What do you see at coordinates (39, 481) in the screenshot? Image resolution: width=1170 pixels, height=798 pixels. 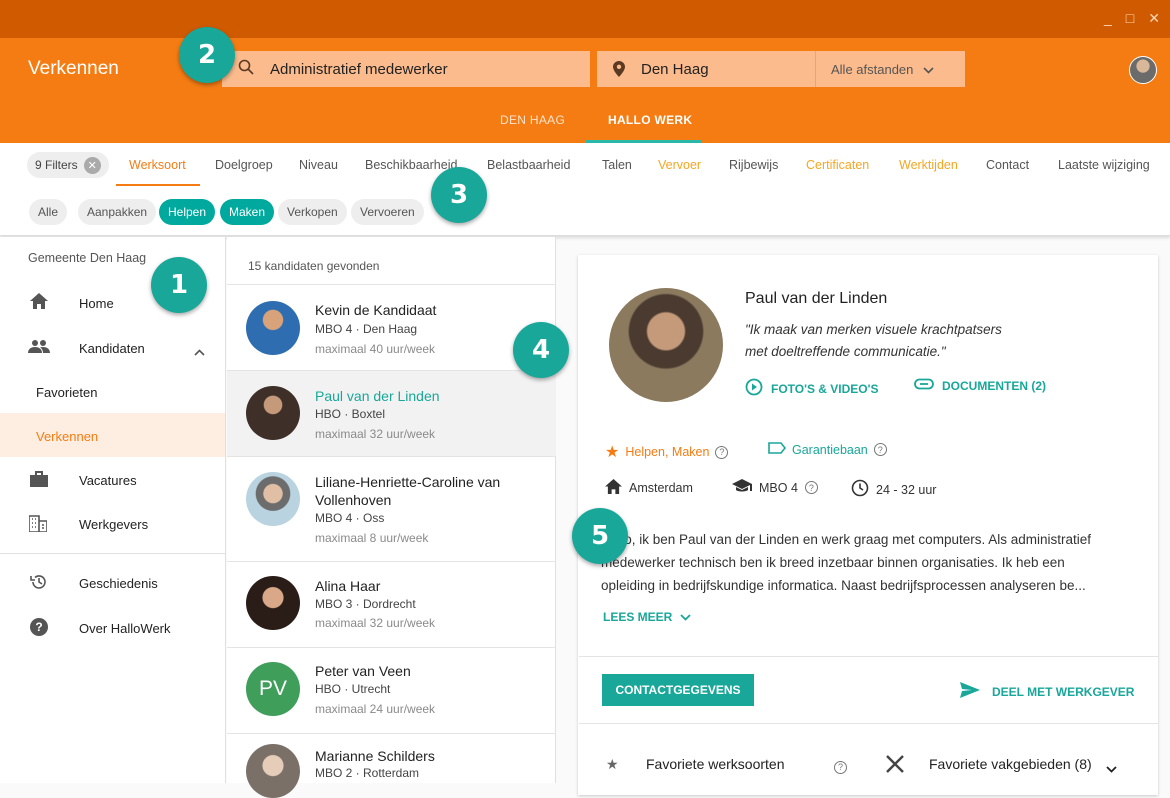 I see `briefcase-icon` at bounding box center [39, 481].